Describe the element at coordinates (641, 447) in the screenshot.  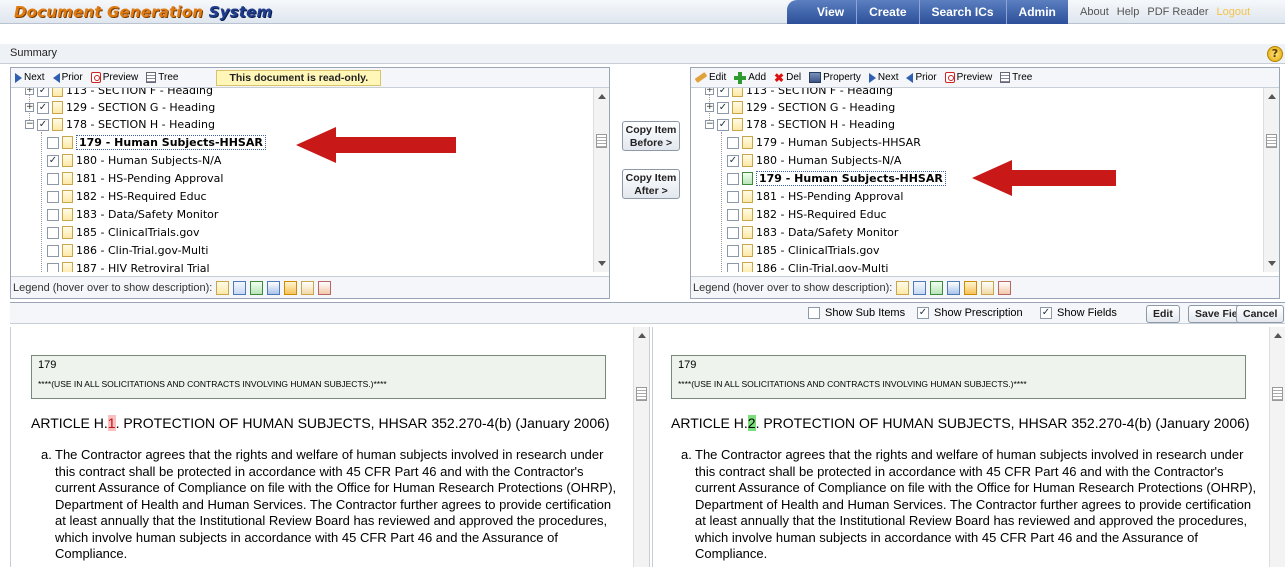
I see `left-document-scrollbar` at that location.